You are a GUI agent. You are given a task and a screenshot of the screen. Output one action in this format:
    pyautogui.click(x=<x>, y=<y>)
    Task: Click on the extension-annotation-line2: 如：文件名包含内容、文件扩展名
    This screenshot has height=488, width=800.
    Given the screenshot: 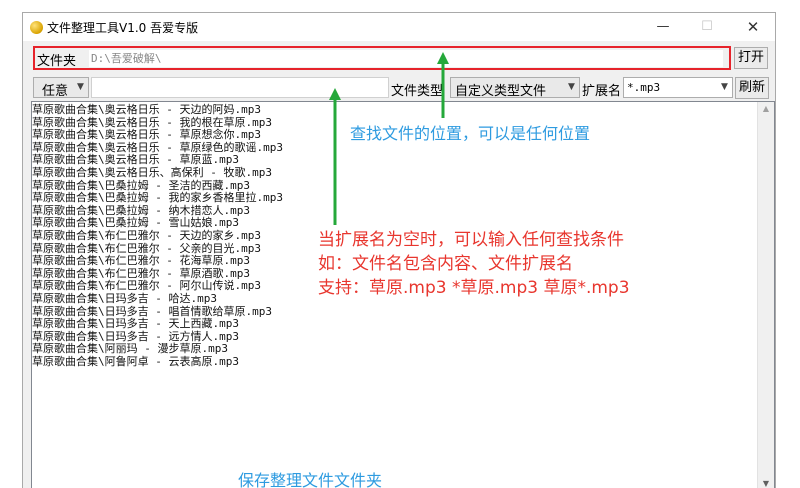 What is the action you would take?
    pyautogui.click(x=445, y=264)
    